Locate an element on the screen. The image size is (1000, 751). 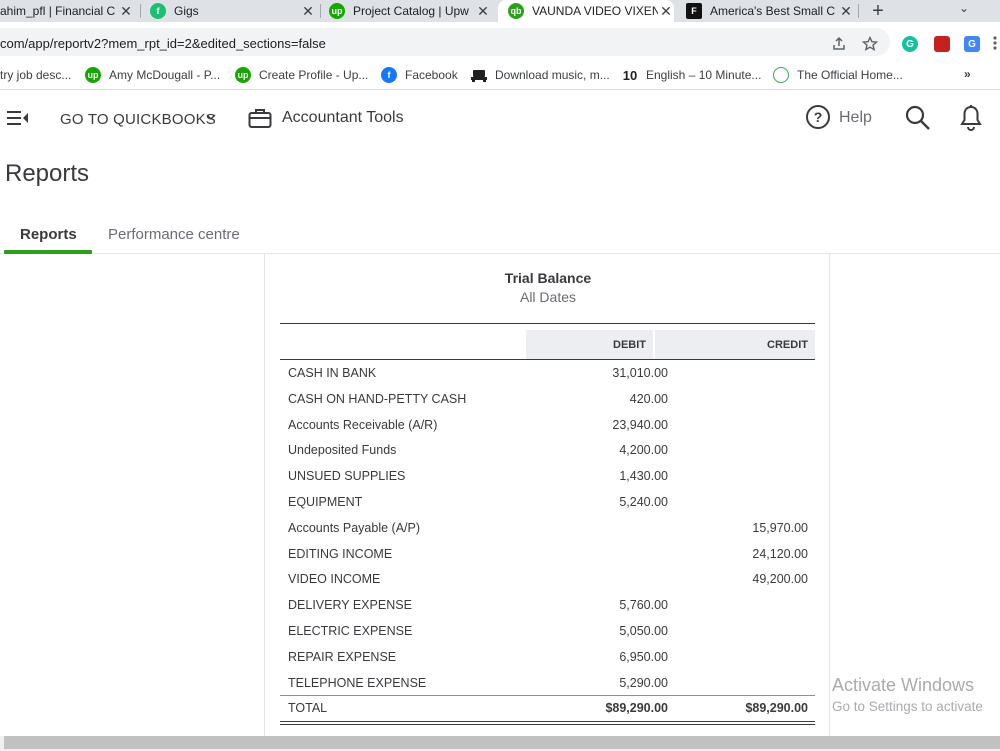
total-label: TOTAL is located at coordinates (308, 708).